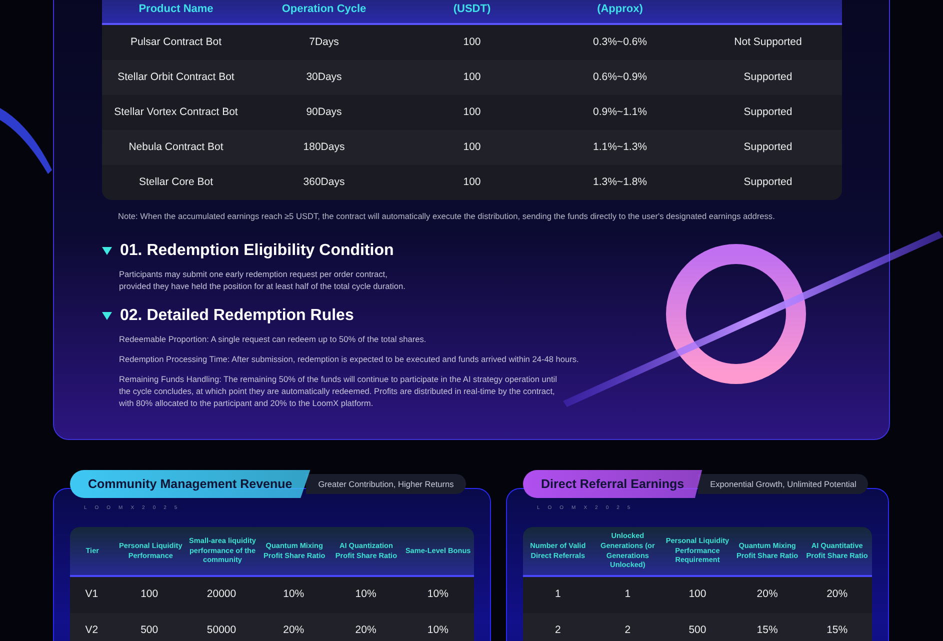 The height and width of the screenshot is (641, 943). I want to click on section-badge: Community Management Revenue, so click(190, 484).